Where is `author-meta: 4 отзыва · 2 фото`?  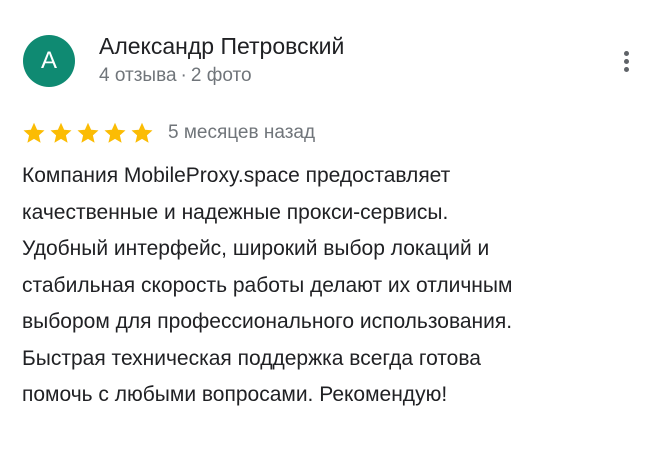
author-meta: 4 отзыва · 2 фото is located at coordinates (175, 76).